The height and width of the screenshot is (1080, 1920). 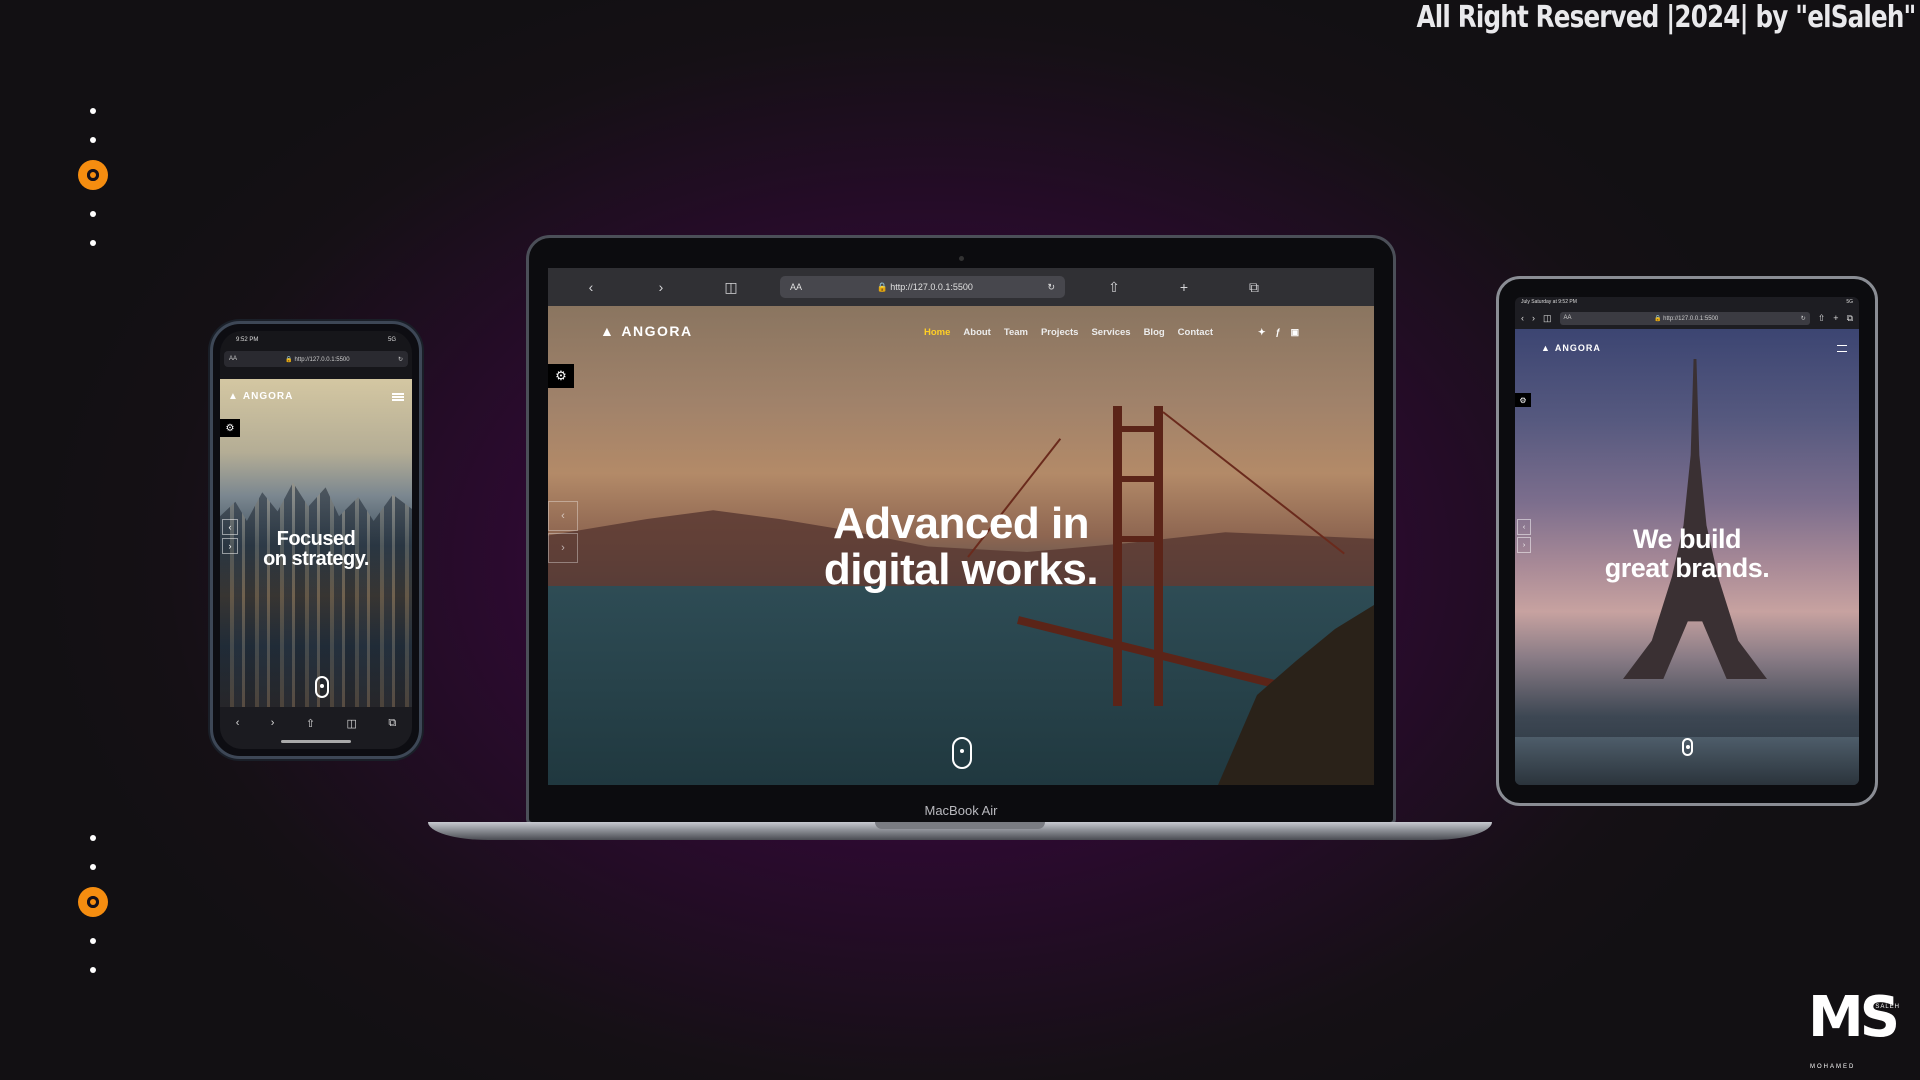 What do you see at coordinates (1887, 1007) in the screenshot?
I see `ms-top-word: SALEH` at bounding box center [1887, 1007].